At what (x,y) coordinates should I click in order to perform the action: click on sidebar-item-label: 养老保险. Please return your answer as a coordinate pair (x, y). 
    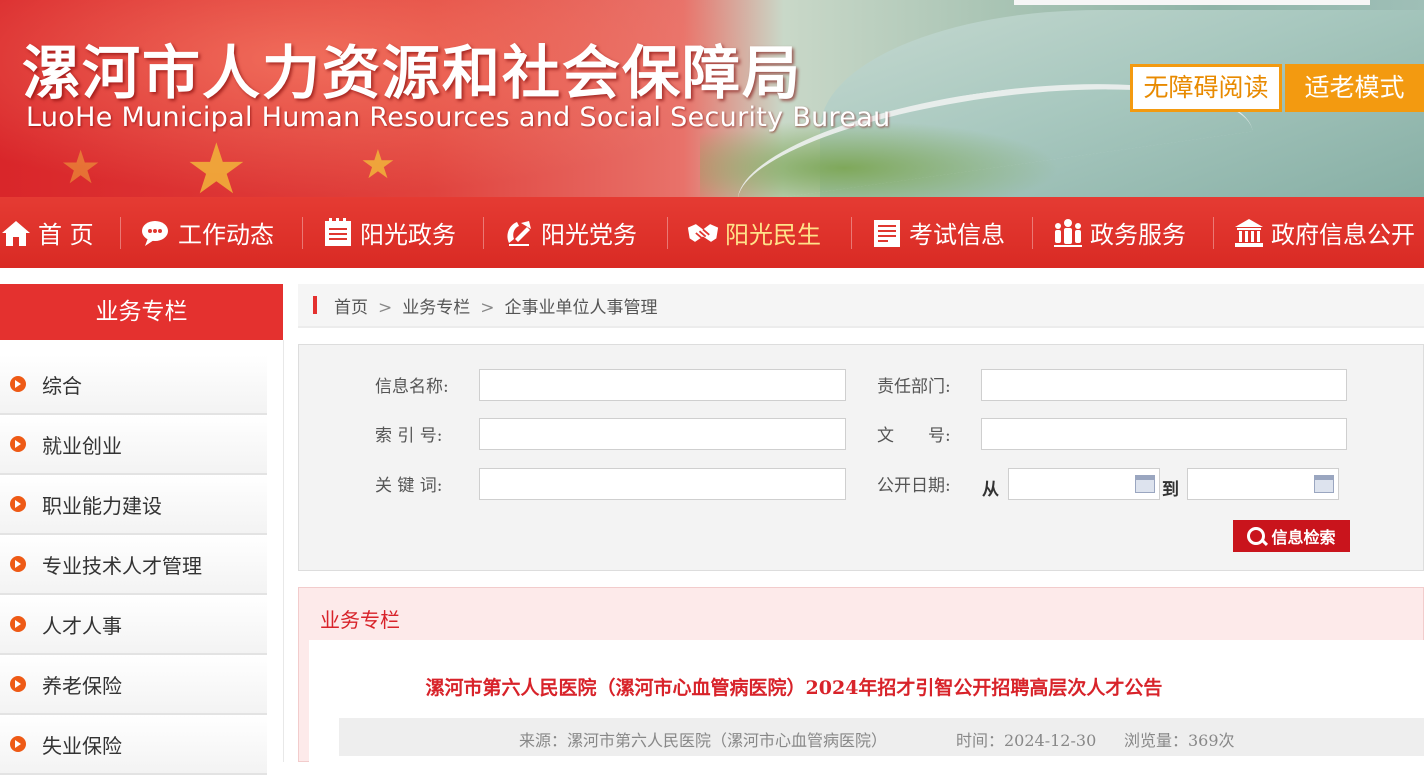
    Looking at the image, I should click on (82, 686).